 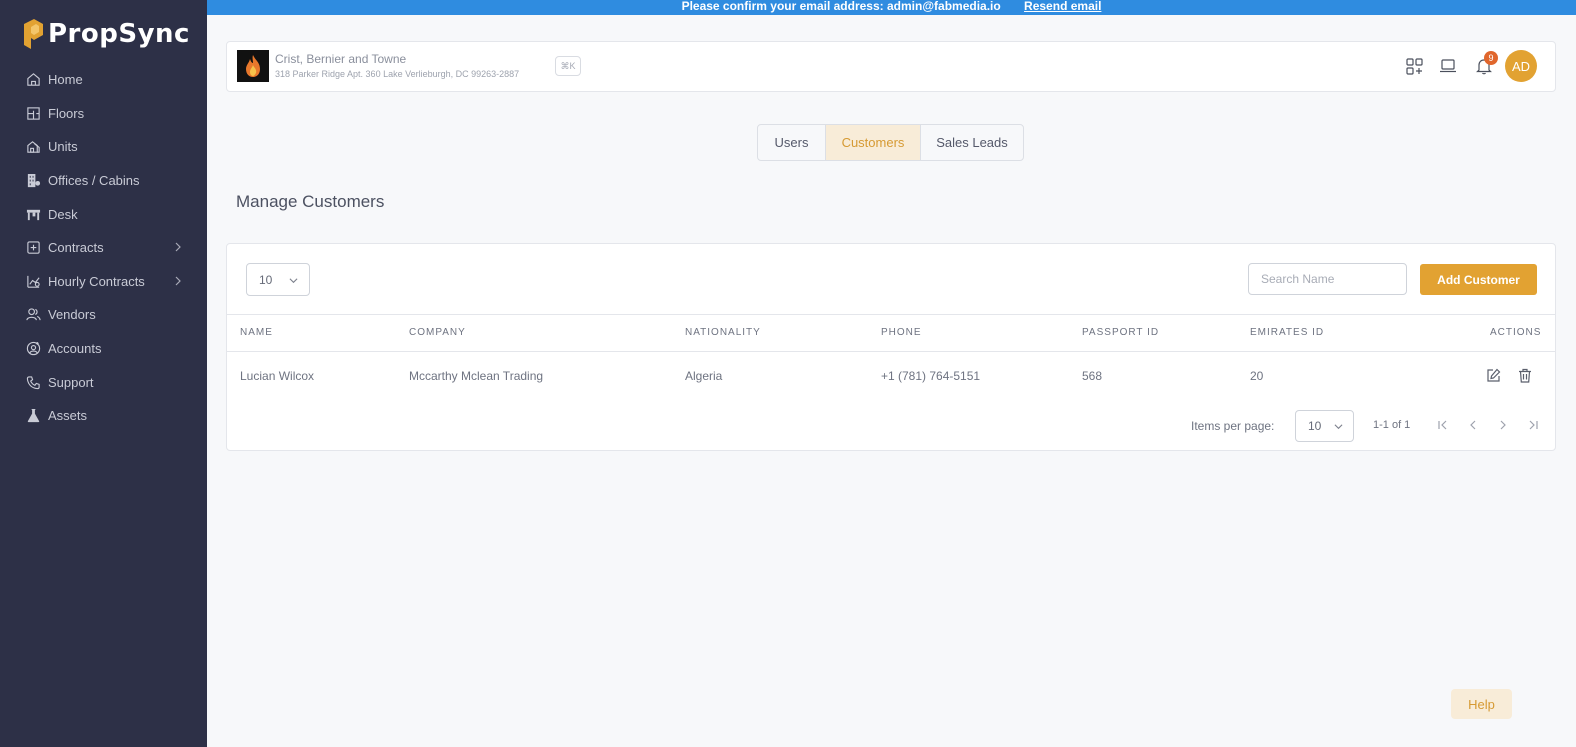 I want to click on sidebar-item-label: Offices / Cabins, so click(x=94, y=181).